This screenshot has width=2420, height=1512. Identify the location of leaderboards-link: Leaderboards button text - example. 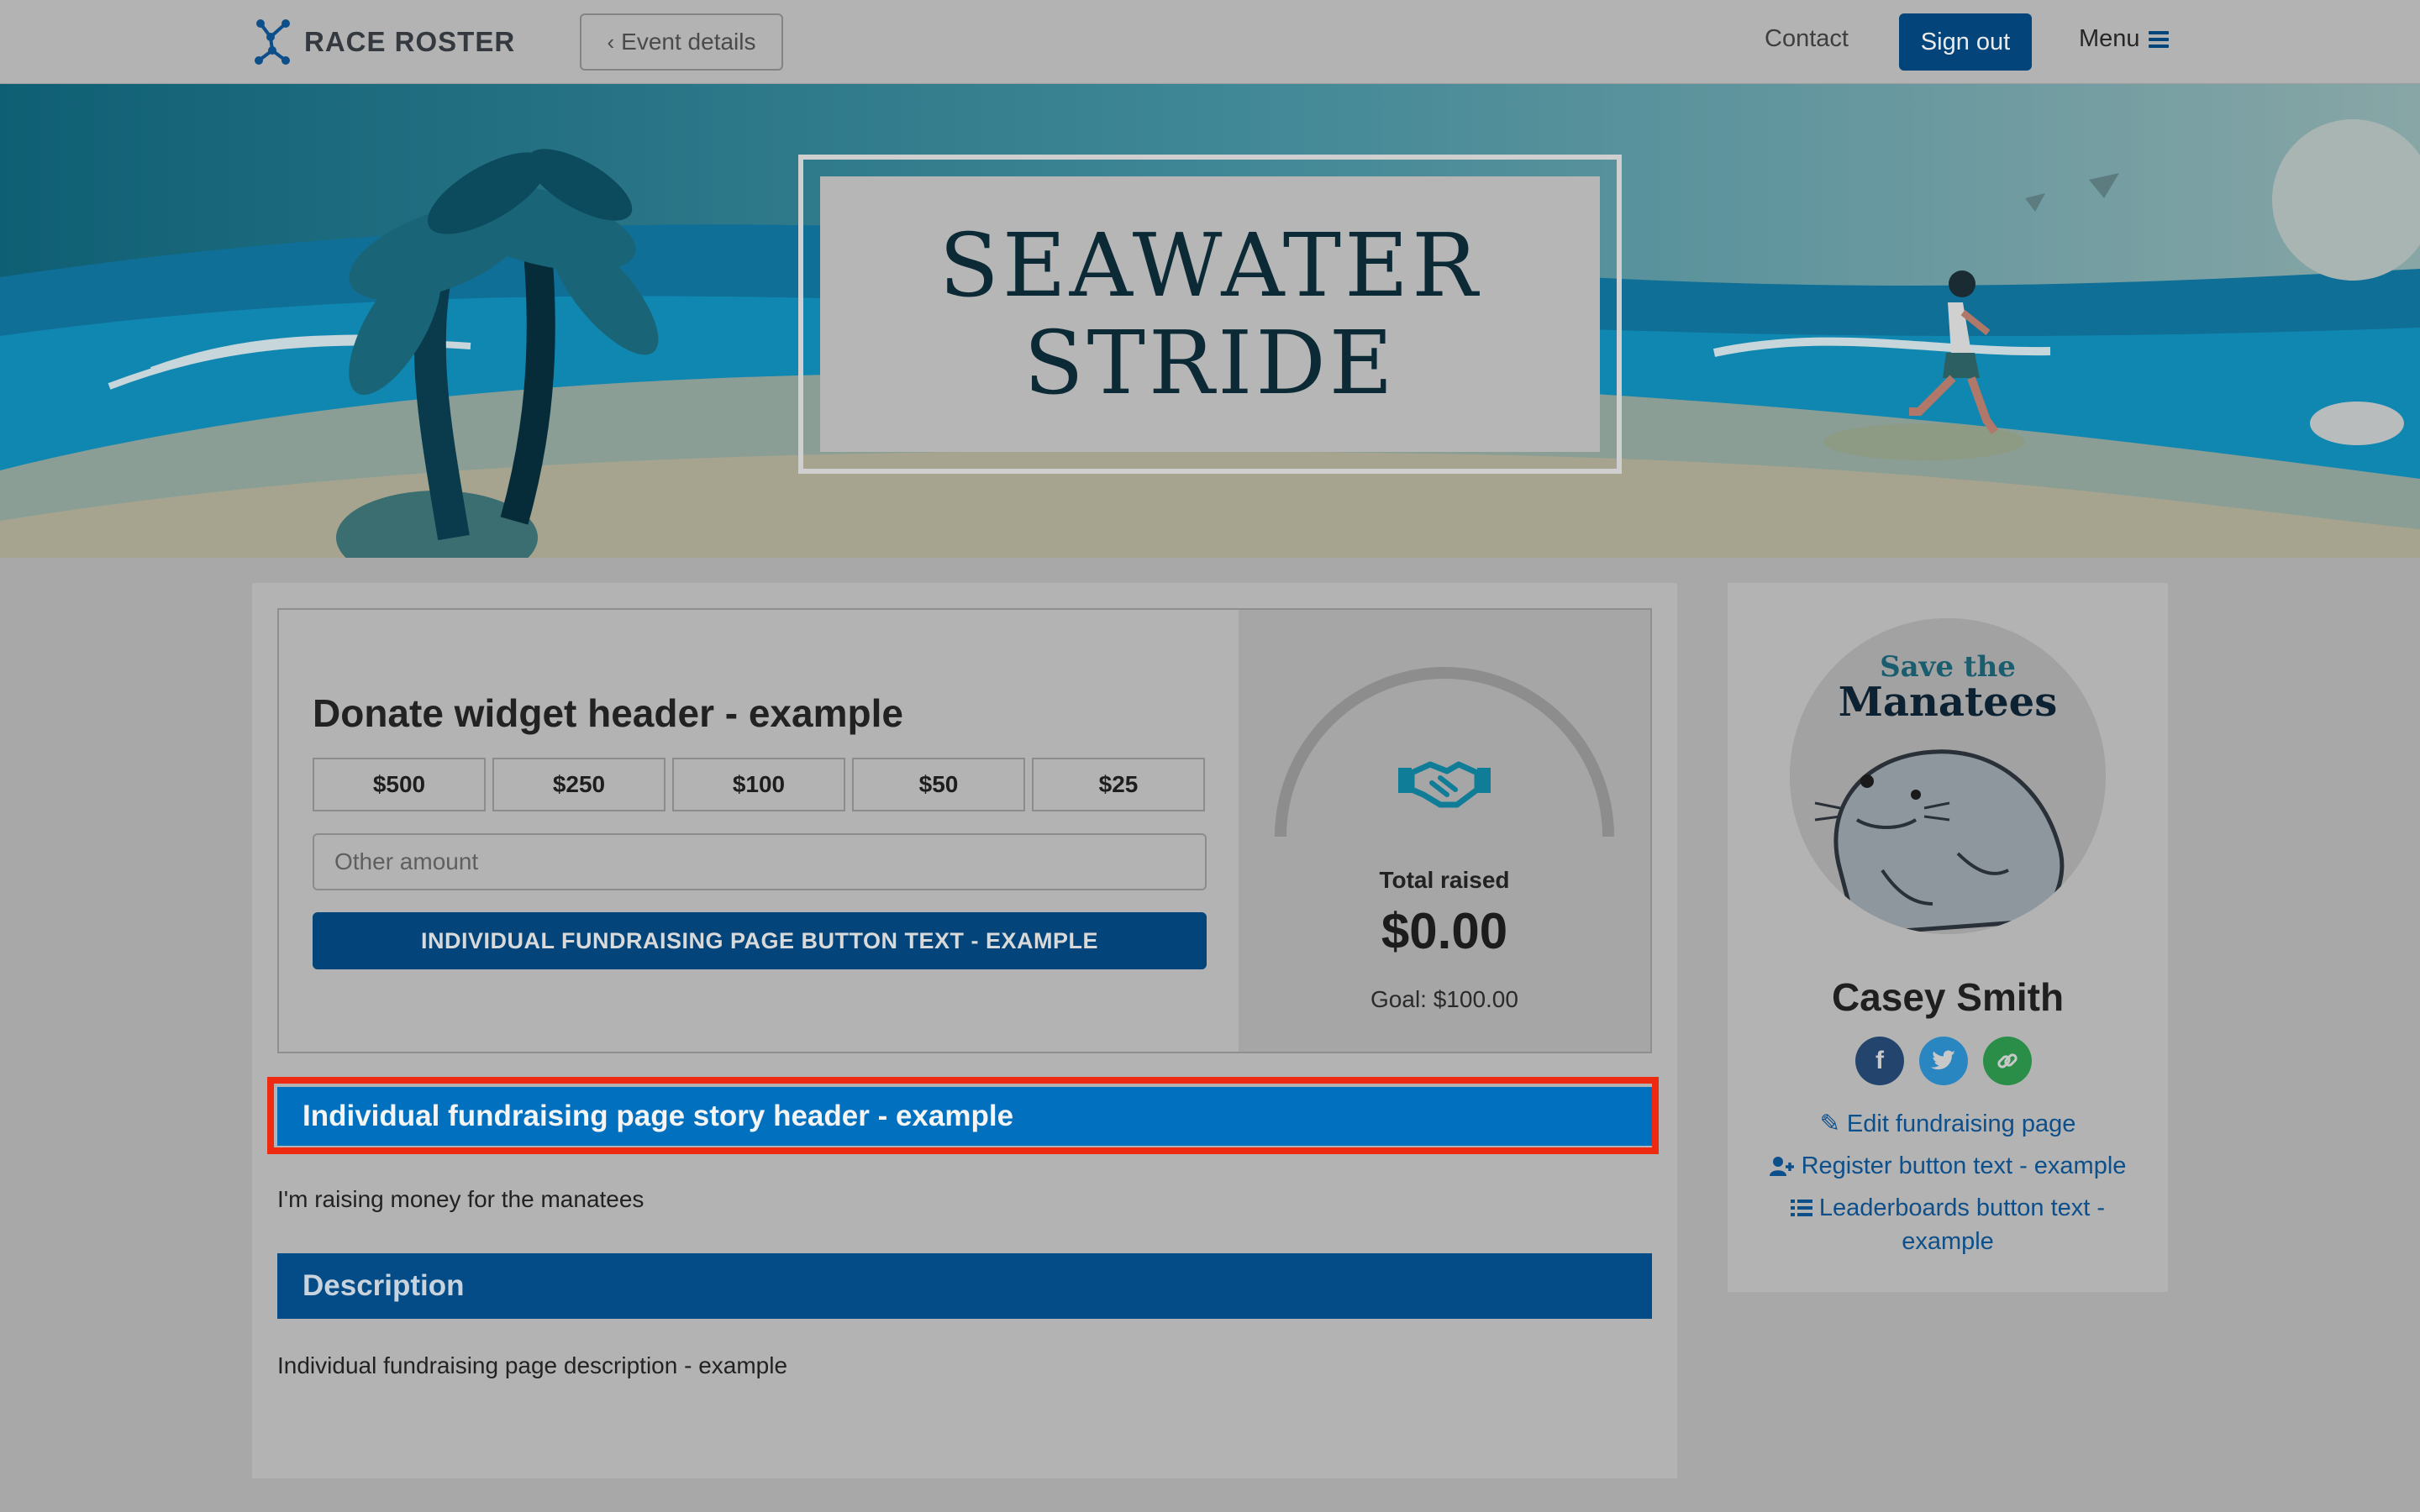
(1948, 1224).